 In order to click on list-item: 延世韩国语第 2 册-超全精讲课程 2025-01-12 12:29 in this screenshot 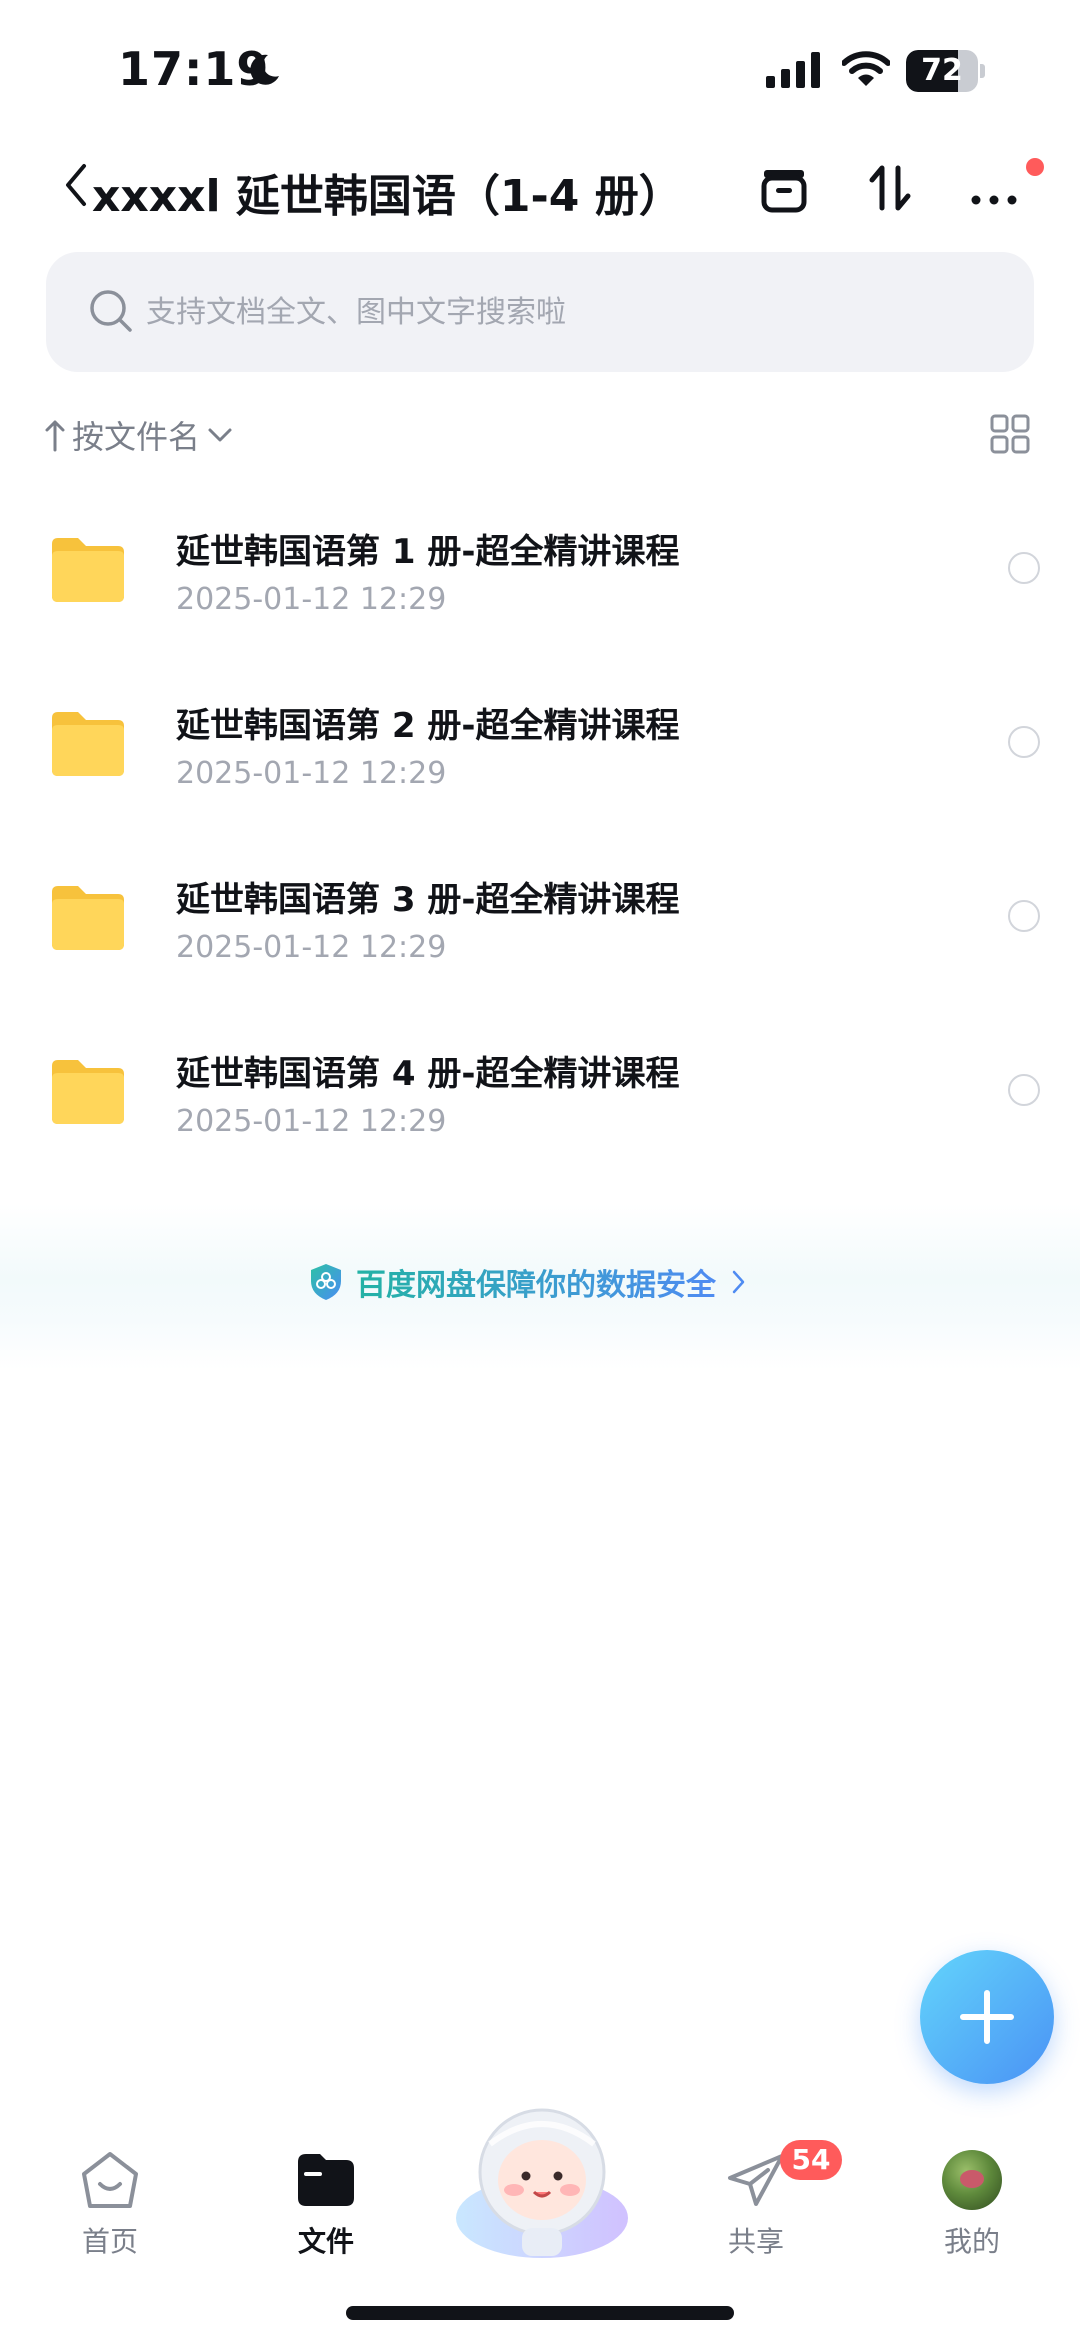, I will do `click(540, 741)`.